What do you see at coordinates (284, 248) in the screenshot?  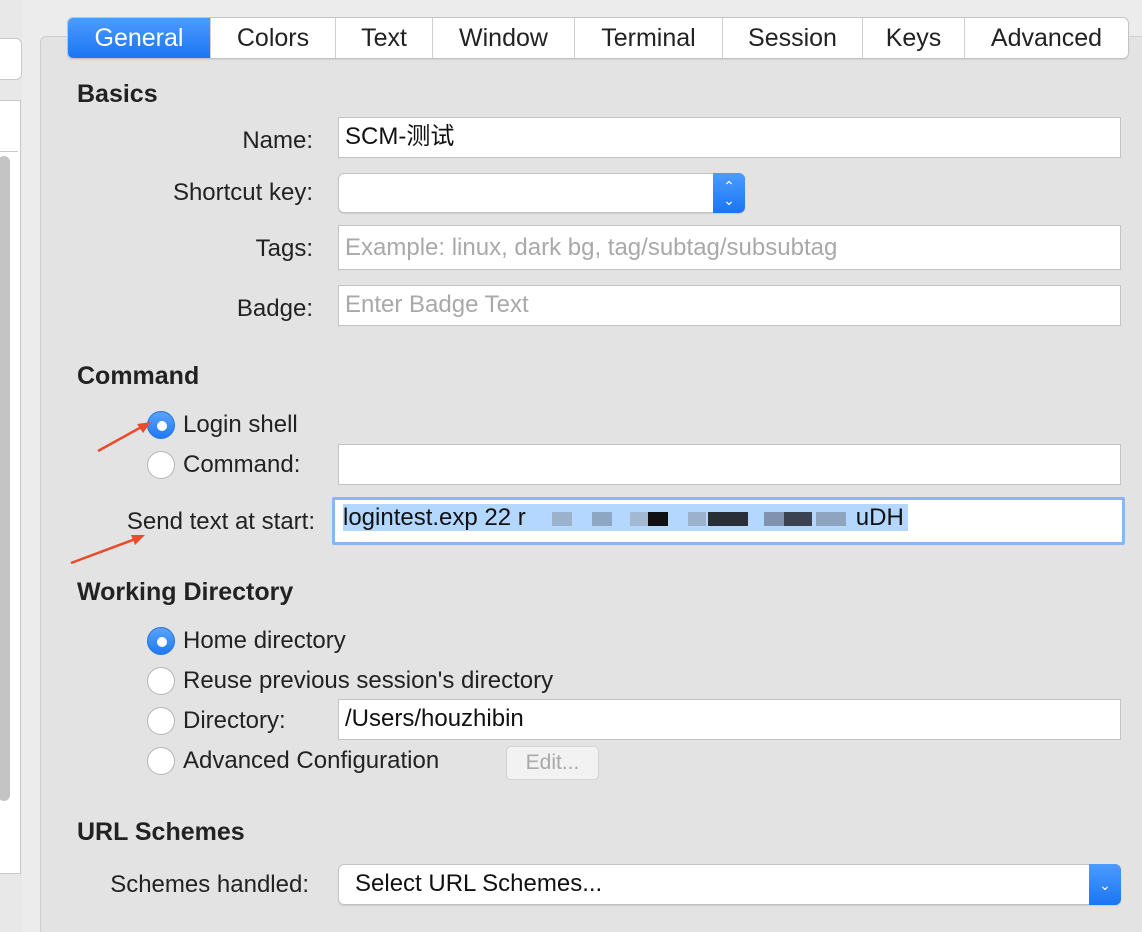 I see `tags-label: Tags:` at bounding box center [284, 248].